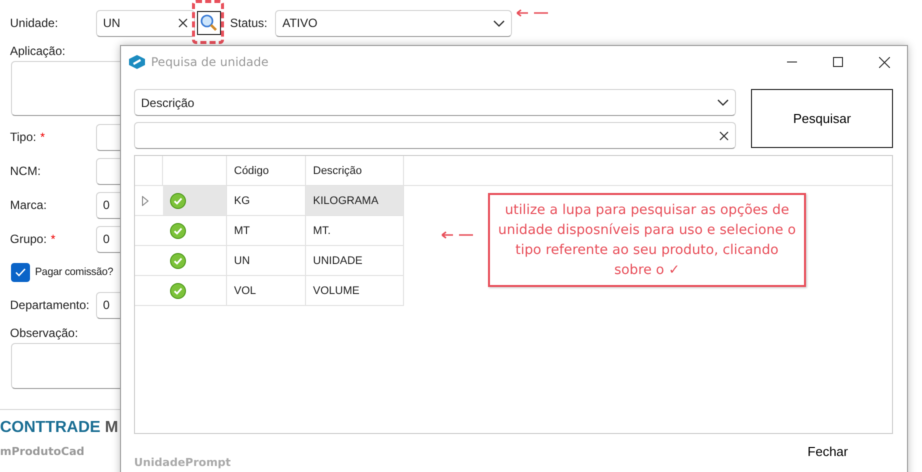 The height and width of the screenshot is (472, 922). Describe the element at coordinates (28, 239) in the screenshot. I see `field-label: Grupo:` at that location.